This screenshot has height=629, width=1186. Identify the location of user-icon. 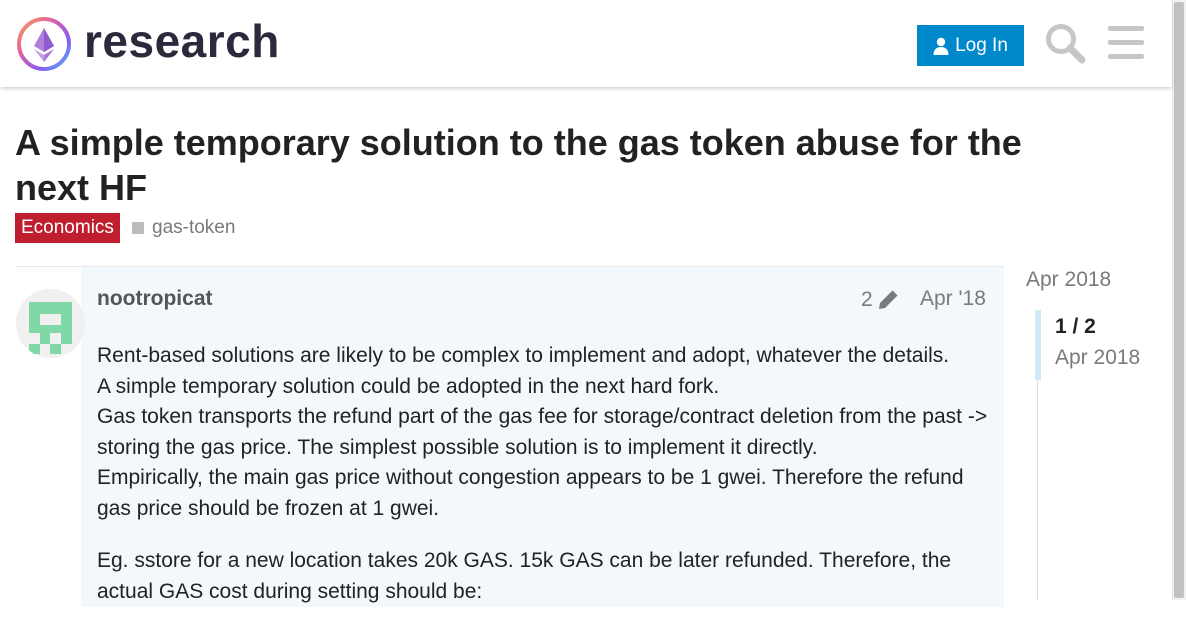
(941, 46).